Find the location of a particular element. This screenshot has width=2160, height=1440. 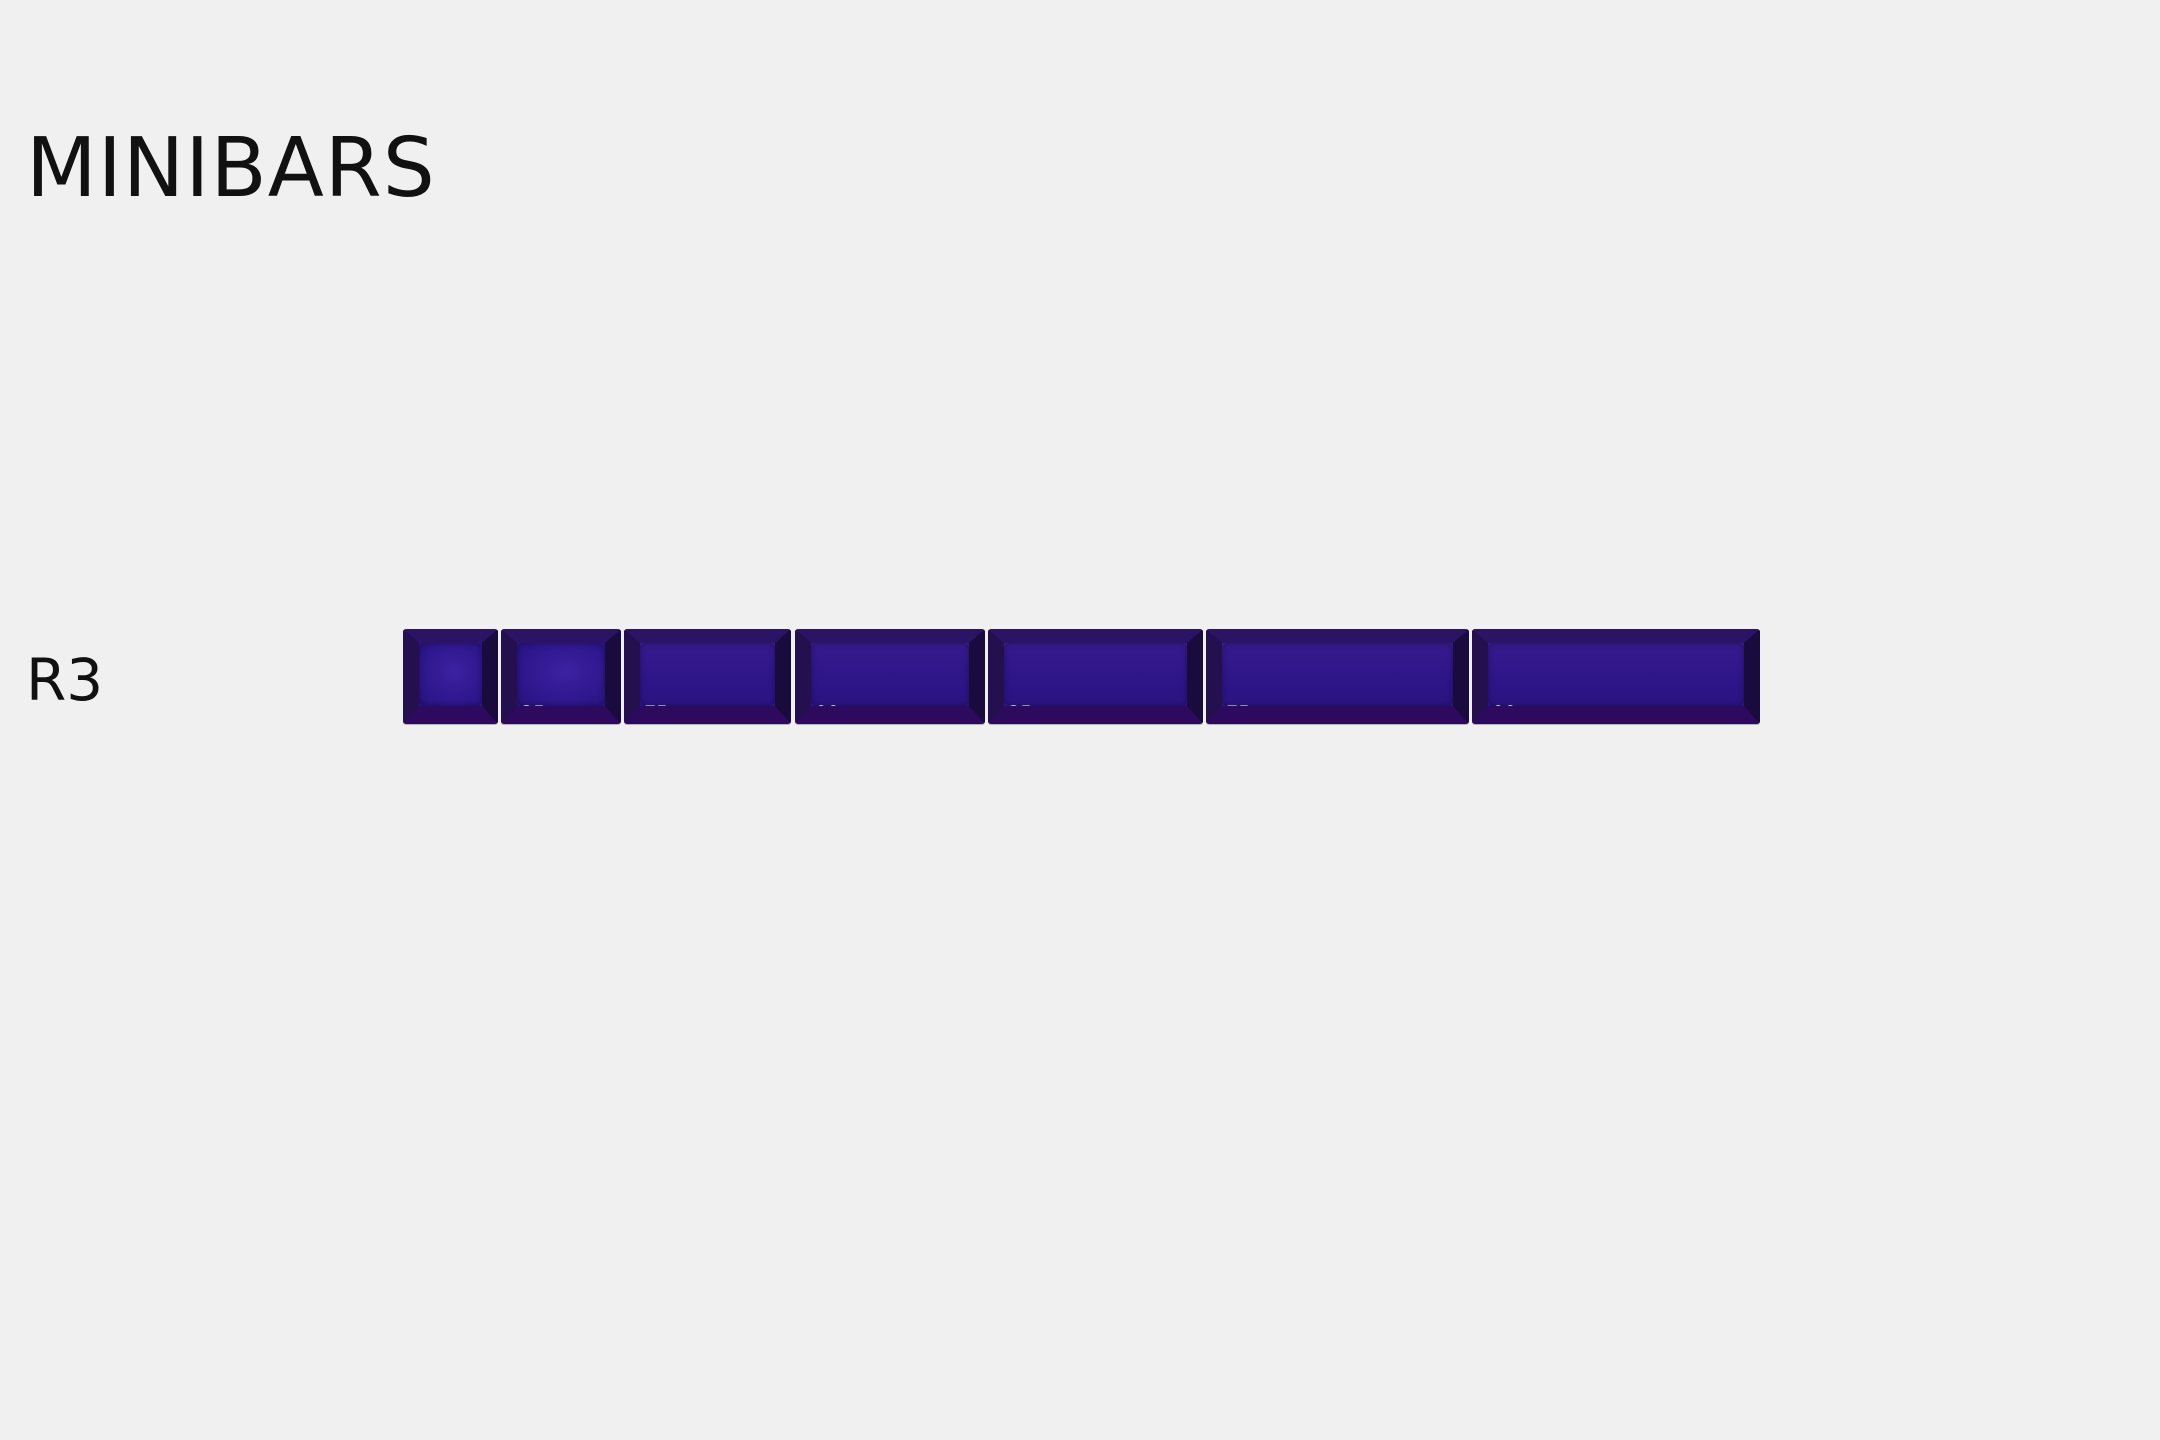

keycap-1u is located at coordinates (450, 676).